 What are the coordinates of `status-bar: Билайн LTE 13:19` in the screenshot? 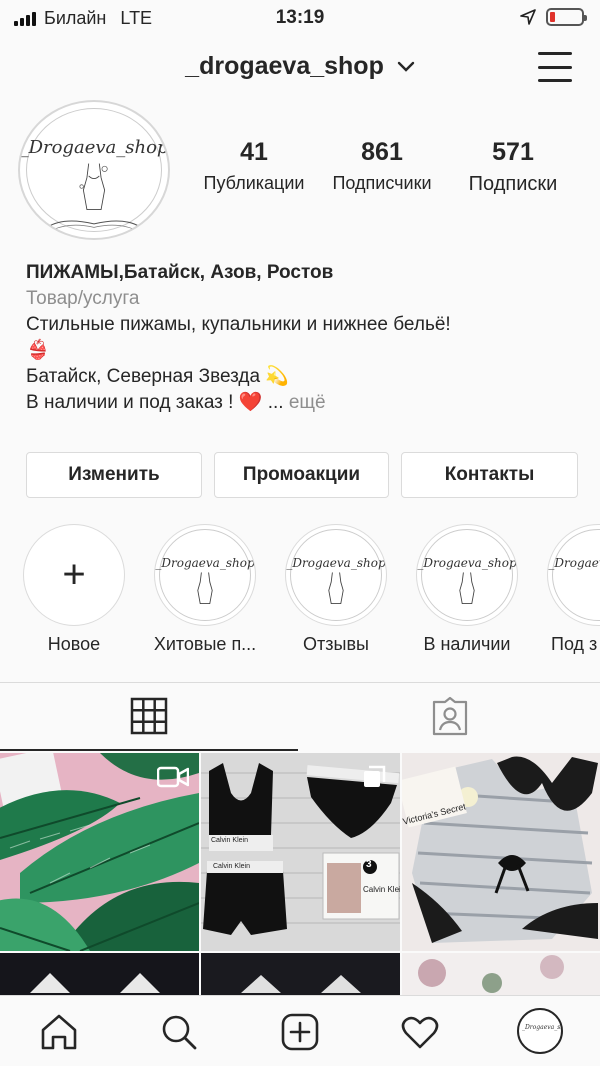 It's located at (300, 18).